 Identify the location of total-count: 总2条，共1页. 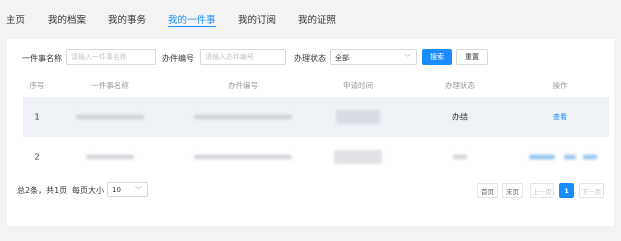
(42, 190).